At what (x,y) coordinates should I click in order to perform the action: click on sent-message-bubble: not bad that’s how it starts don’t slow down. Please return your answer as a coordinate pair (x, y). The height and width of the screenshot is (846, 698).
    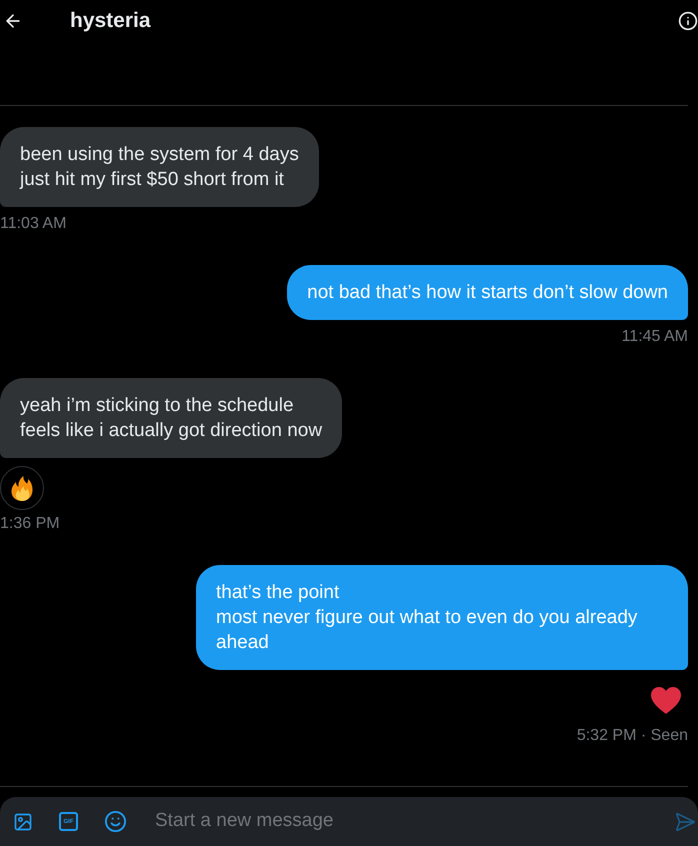
    Looking at the image, I should click on (487, 292).